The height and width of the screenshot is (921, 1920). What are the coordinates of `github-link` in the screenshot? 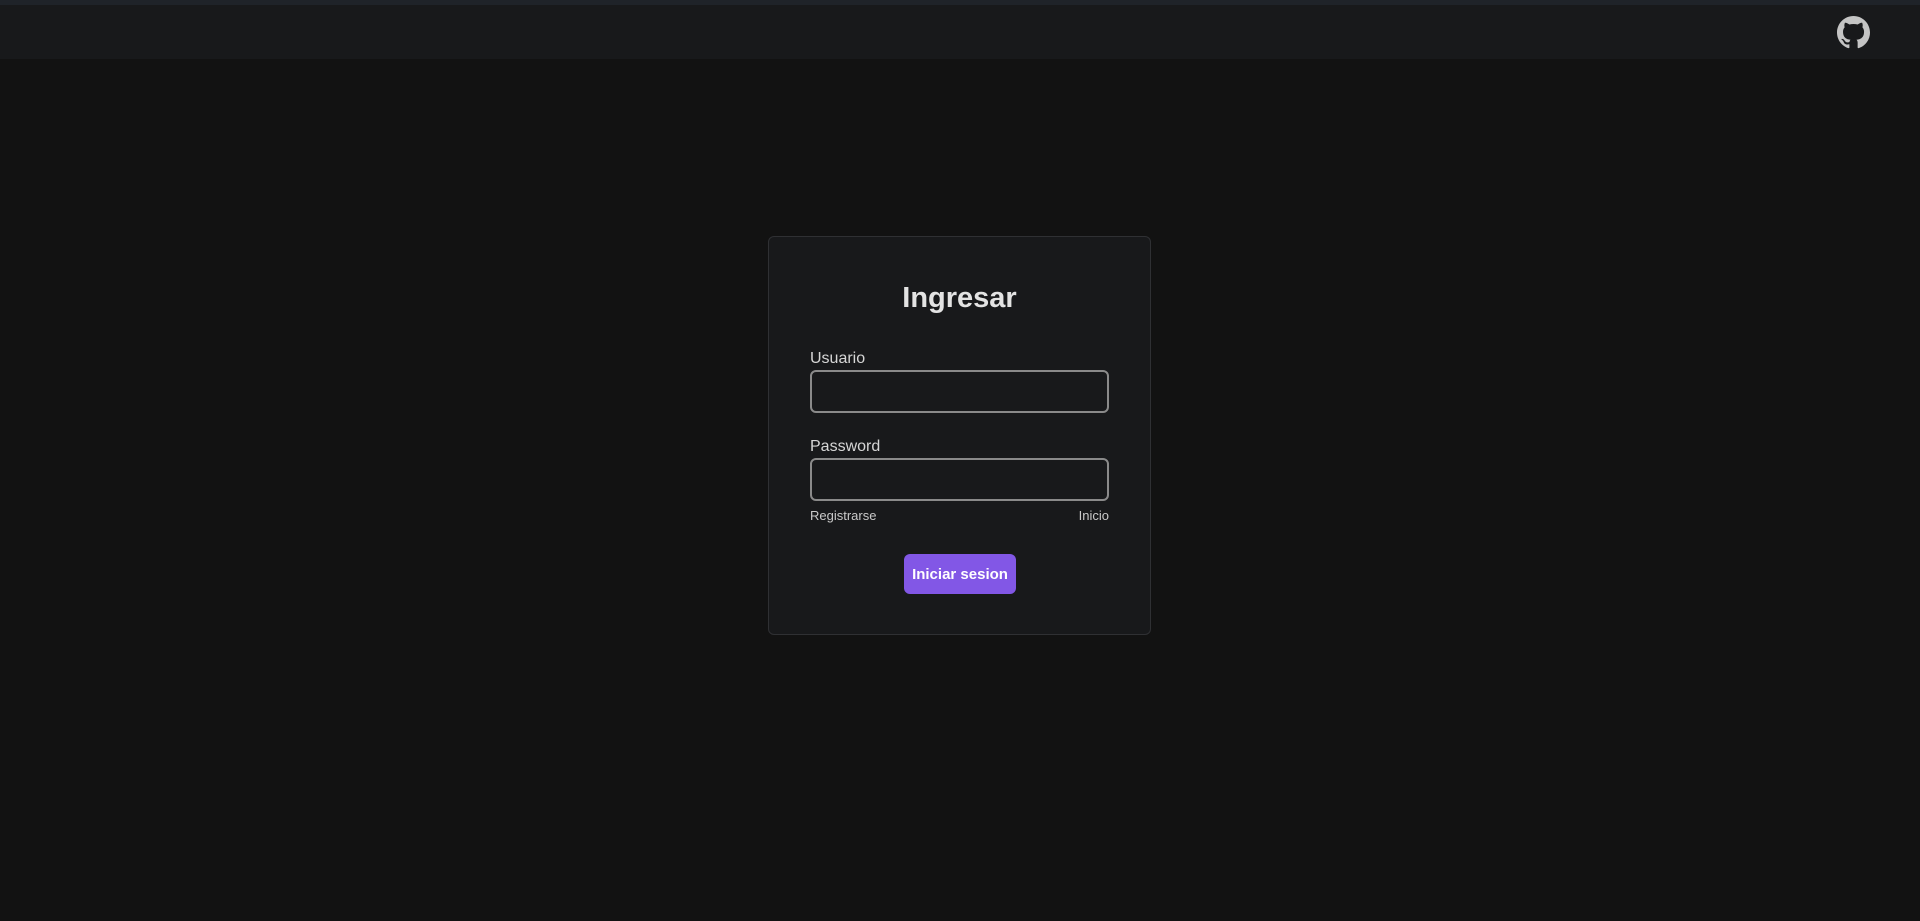 It's located at (1853, 32).